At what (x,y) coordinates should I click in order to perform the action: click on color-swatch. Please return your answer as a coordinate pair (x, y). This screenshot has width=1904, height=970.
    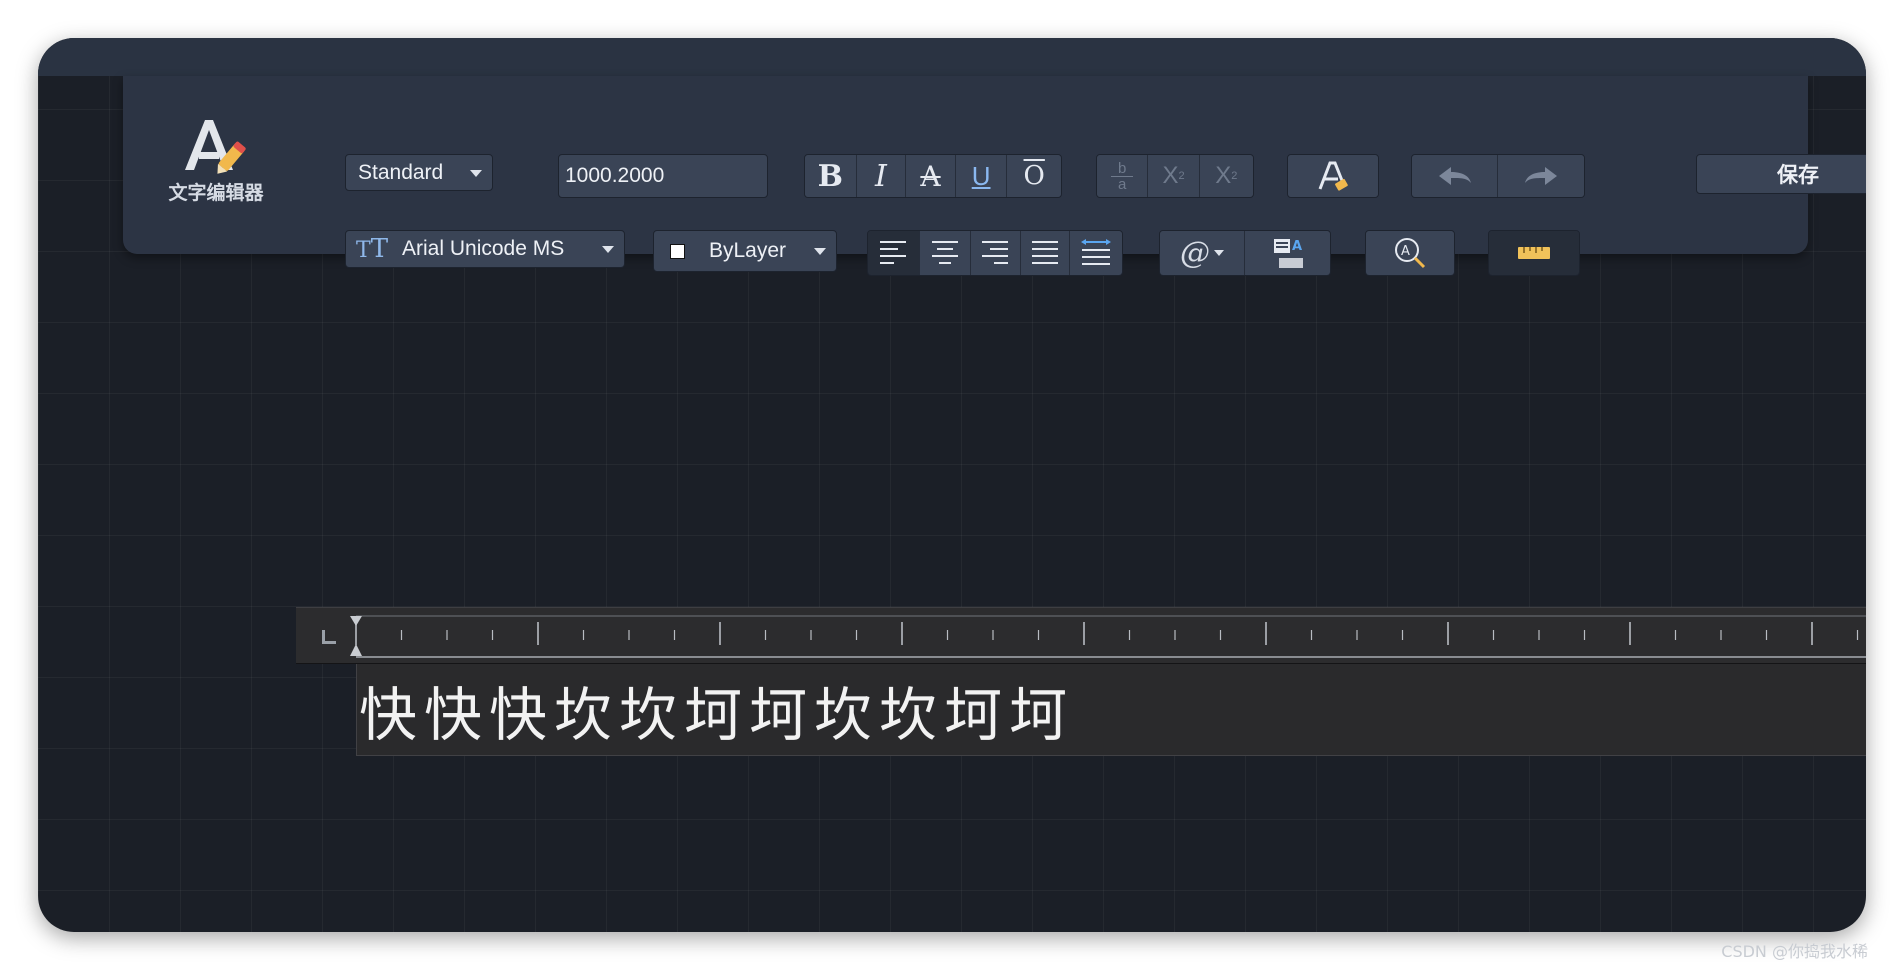
    Looking at the image, I should click on (677, 251).